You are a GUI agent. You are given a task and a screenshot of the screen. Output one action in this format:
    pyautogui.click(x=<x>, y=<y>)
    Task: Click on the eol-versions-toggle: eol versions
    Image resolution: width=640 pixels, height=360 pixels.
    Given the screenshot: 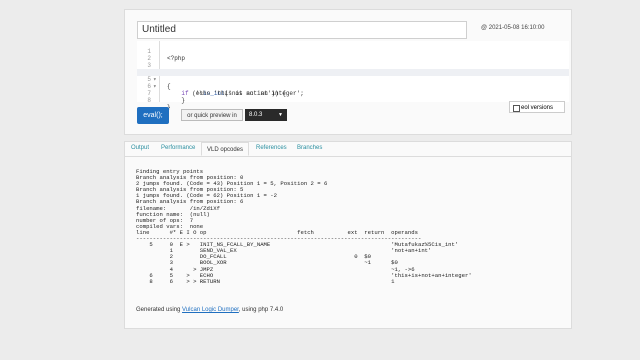 What is the action you would take?
    pyautogui.click(x=537, y=107)
    